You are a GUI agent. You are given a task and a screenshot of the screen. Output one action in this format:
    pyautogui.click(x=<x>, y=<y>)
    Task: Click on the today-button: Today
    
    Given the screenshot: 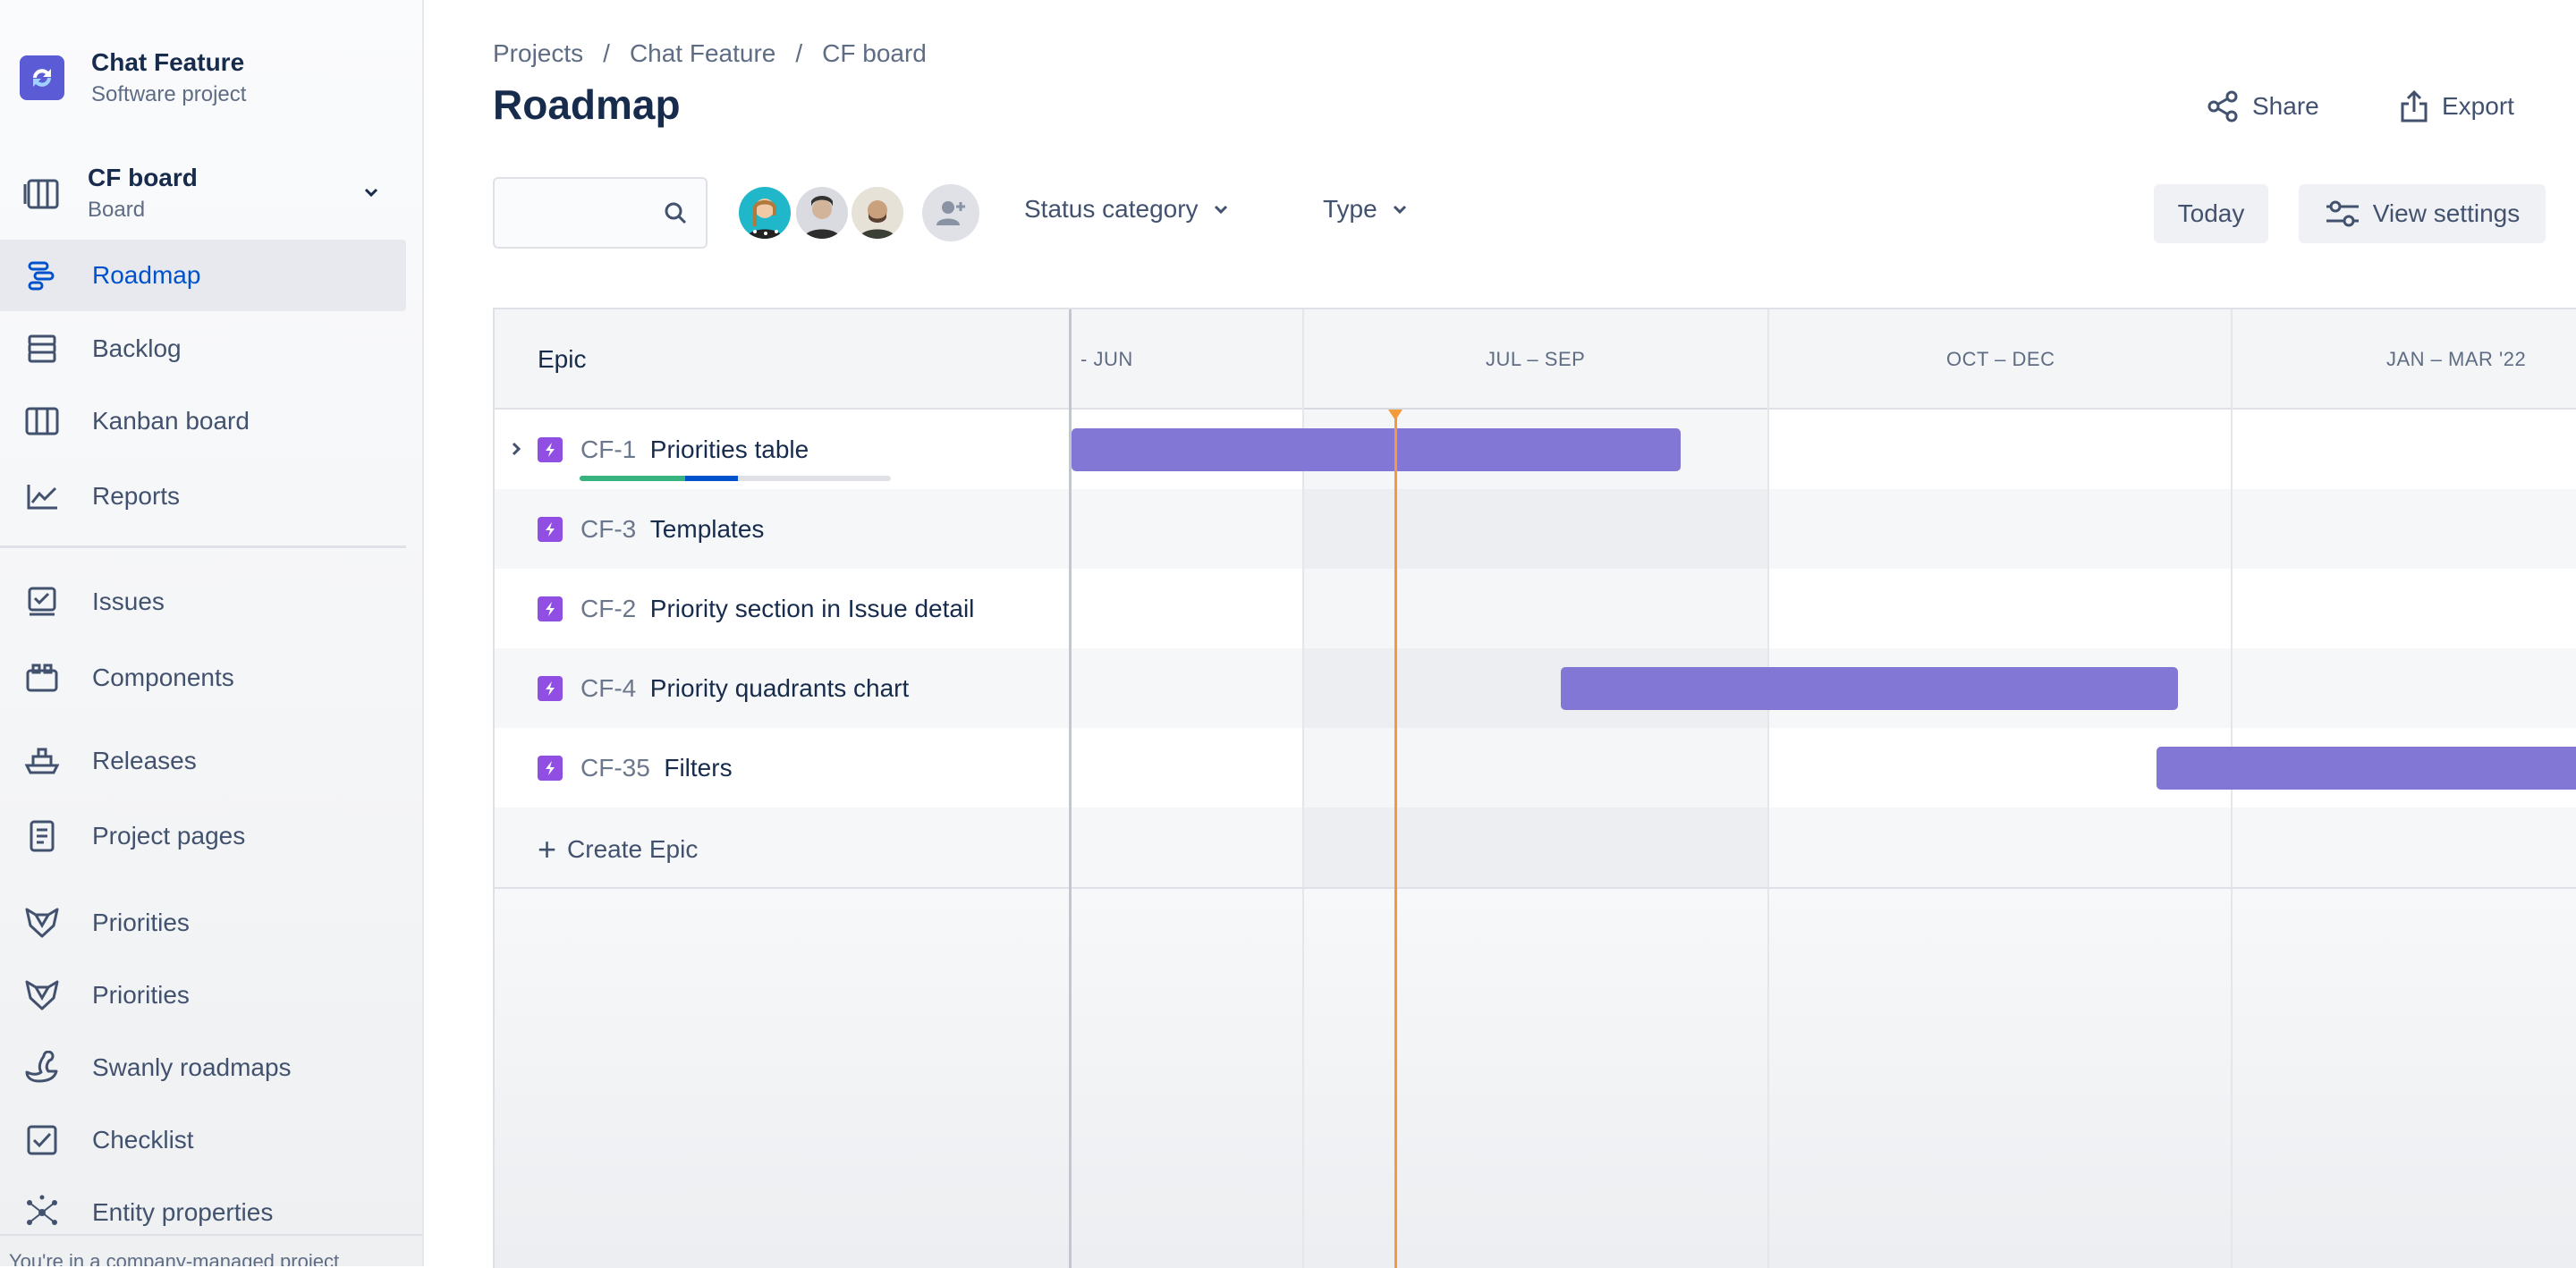 What is the action you would take?
    pyautogui.click(x=2211, y=213)
    